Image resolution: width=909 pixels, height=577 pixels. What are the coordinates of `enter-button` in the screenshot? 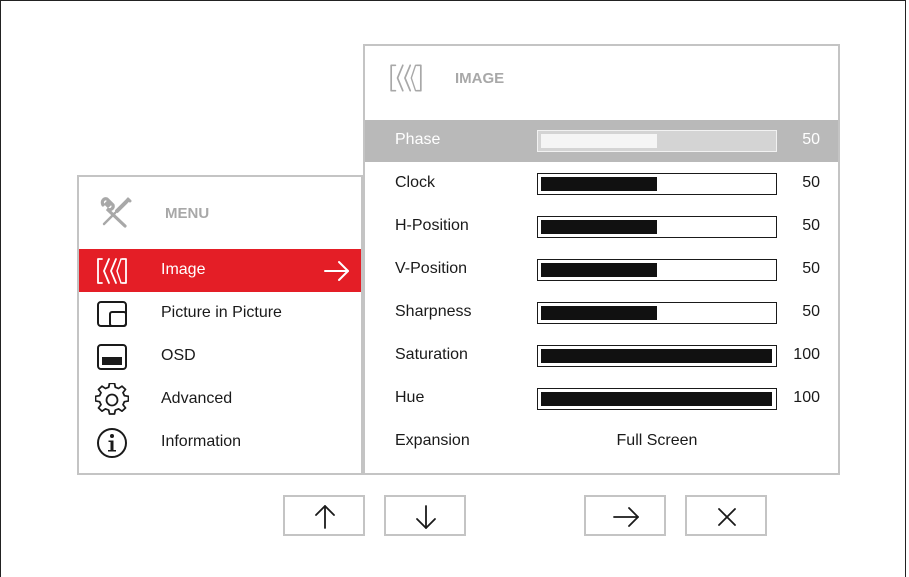 It's located at (625, 515).